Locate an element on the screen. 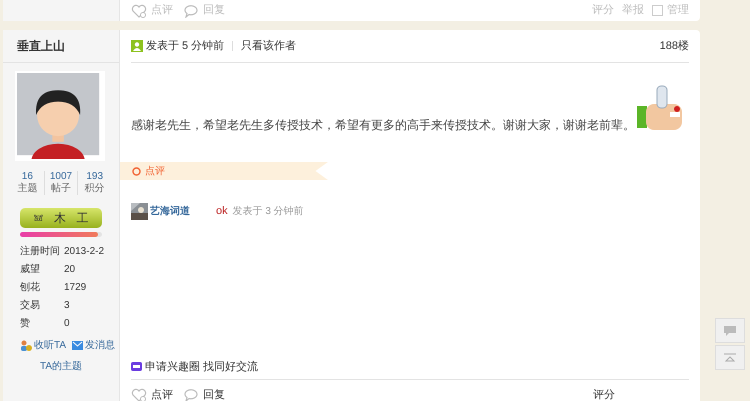 The height and width of the screenshot is (401, 750). info-value: 1729 is located at coordinates (75, 287).